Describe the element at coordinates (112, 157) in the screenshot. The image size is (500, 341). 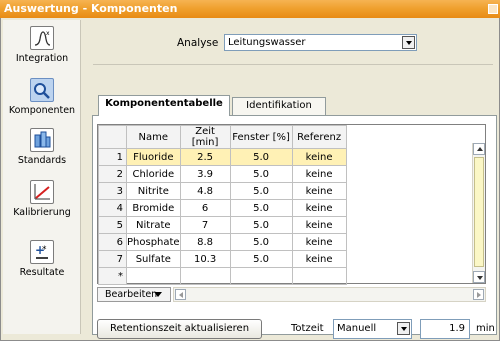
I see `row-header: 1` at that location.